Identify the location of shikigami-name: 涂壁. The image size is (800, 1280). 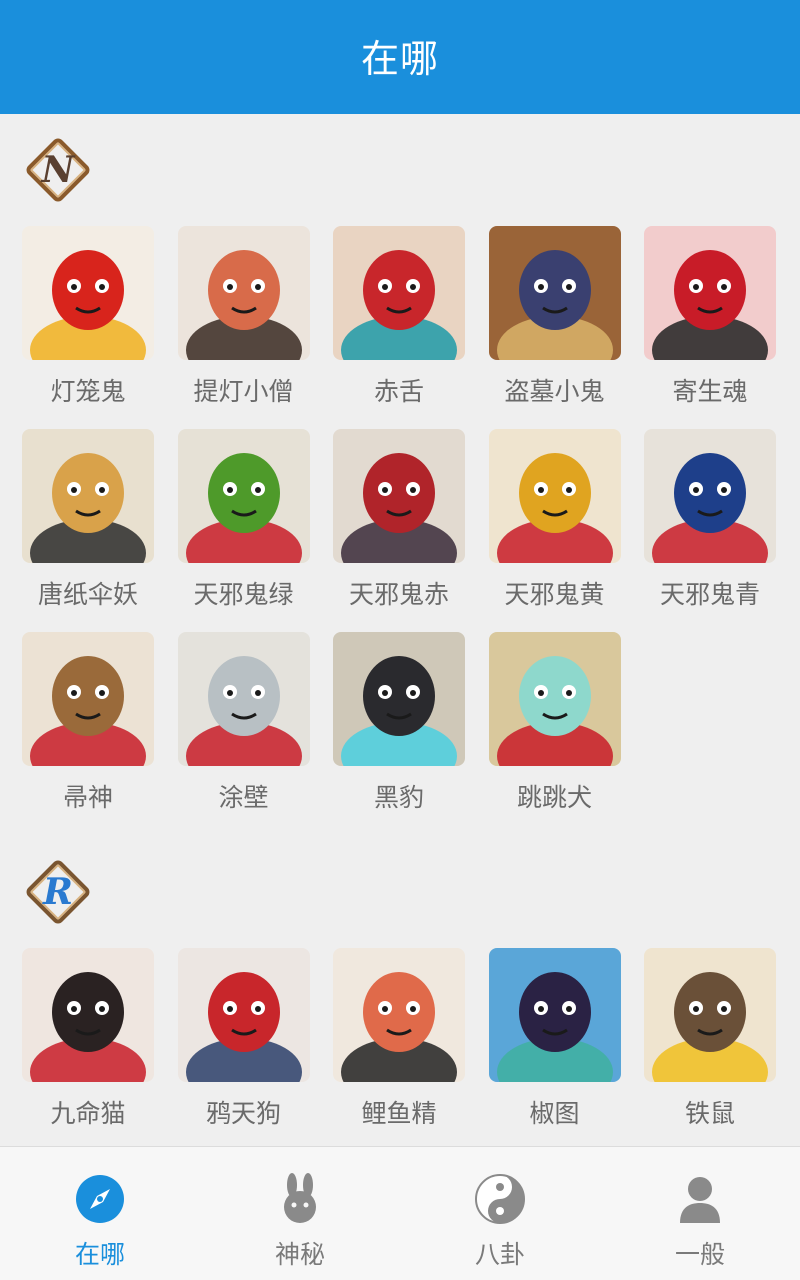
(243, 797).